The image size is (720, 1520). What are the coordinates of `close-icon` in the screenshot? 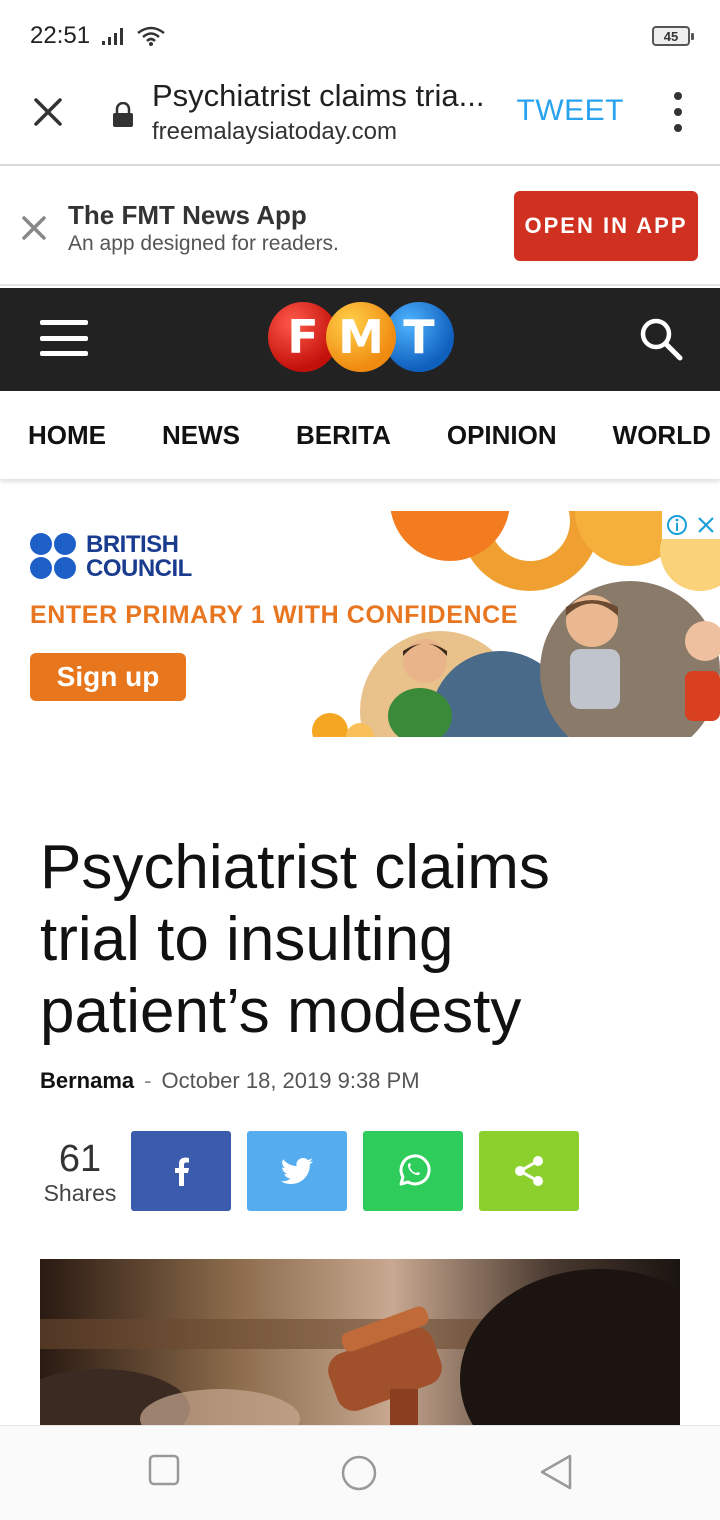 It's located at (48, 112).